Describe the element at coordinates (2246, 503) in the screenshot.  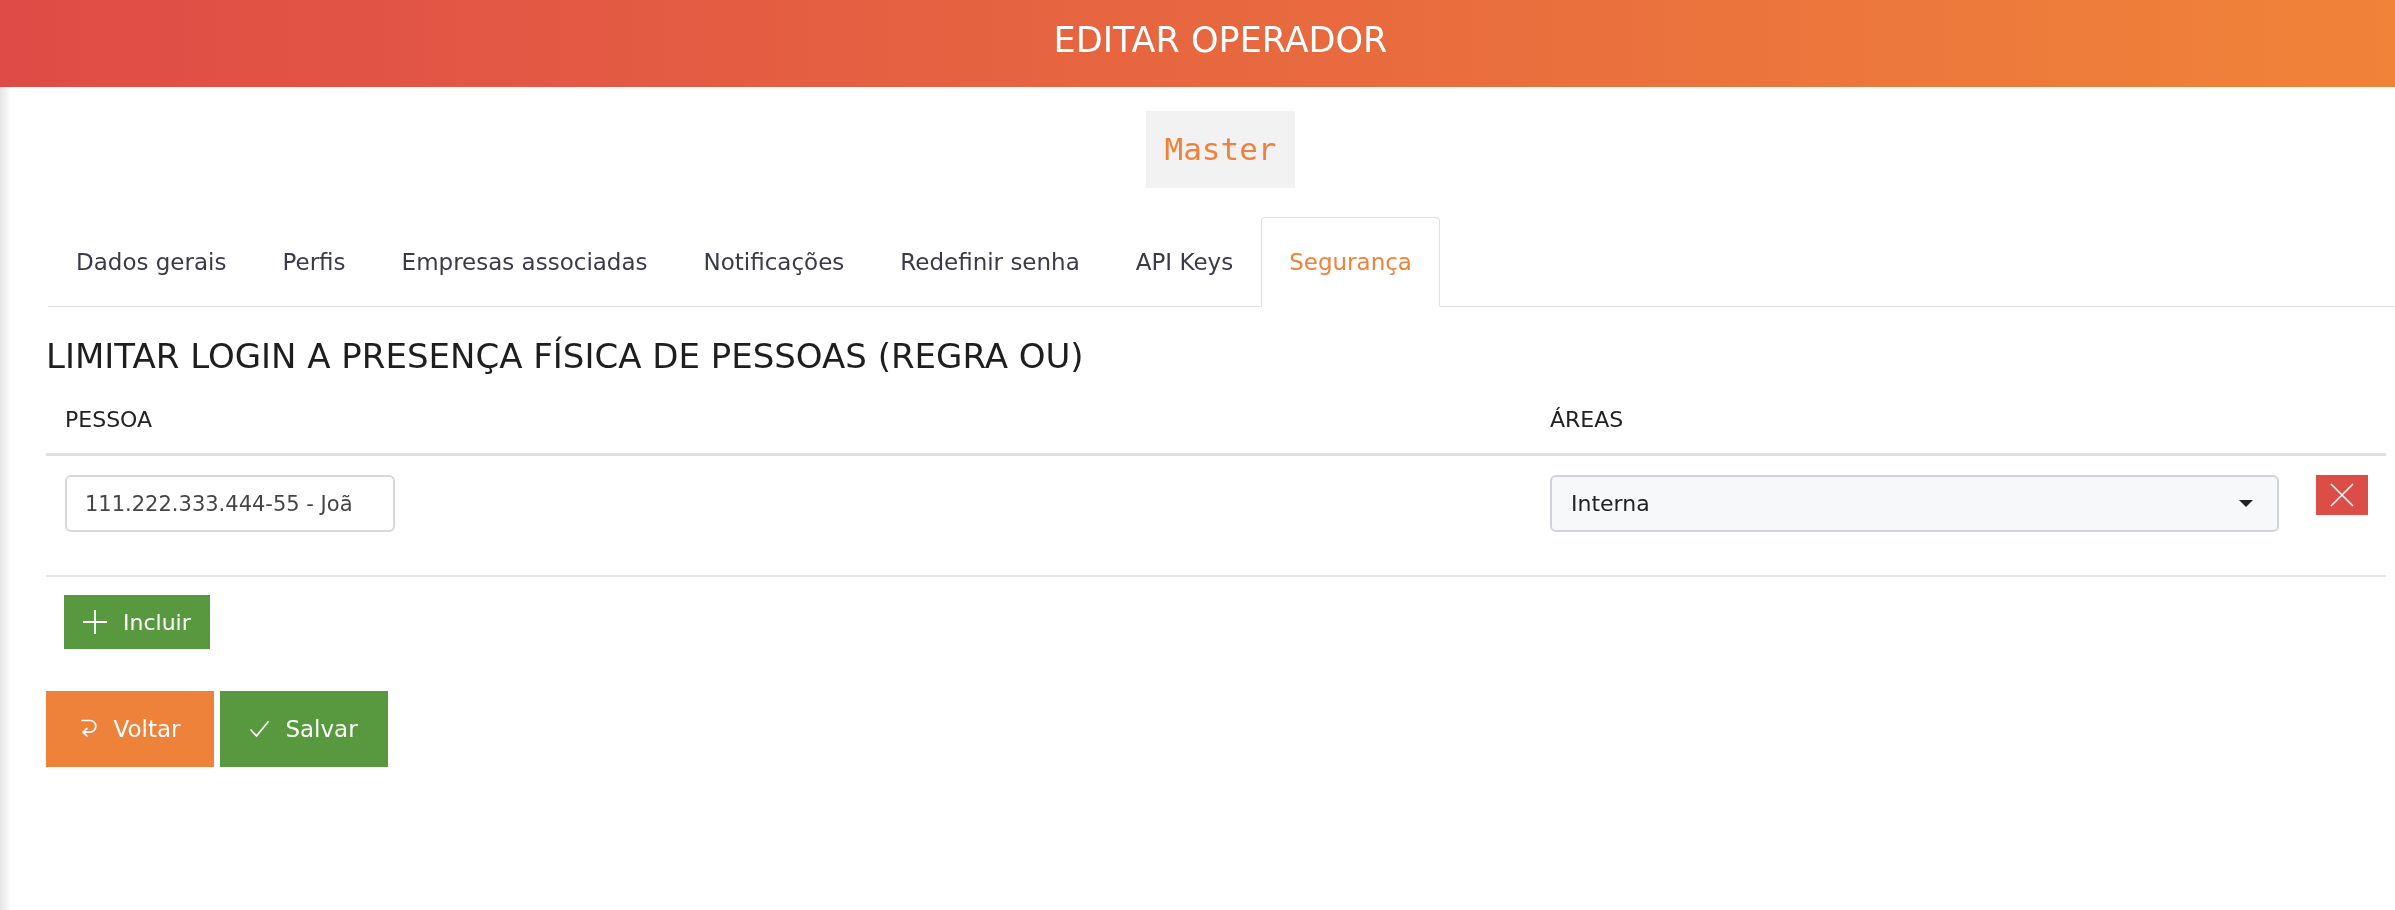
I see `caret-down-icon` at that location.